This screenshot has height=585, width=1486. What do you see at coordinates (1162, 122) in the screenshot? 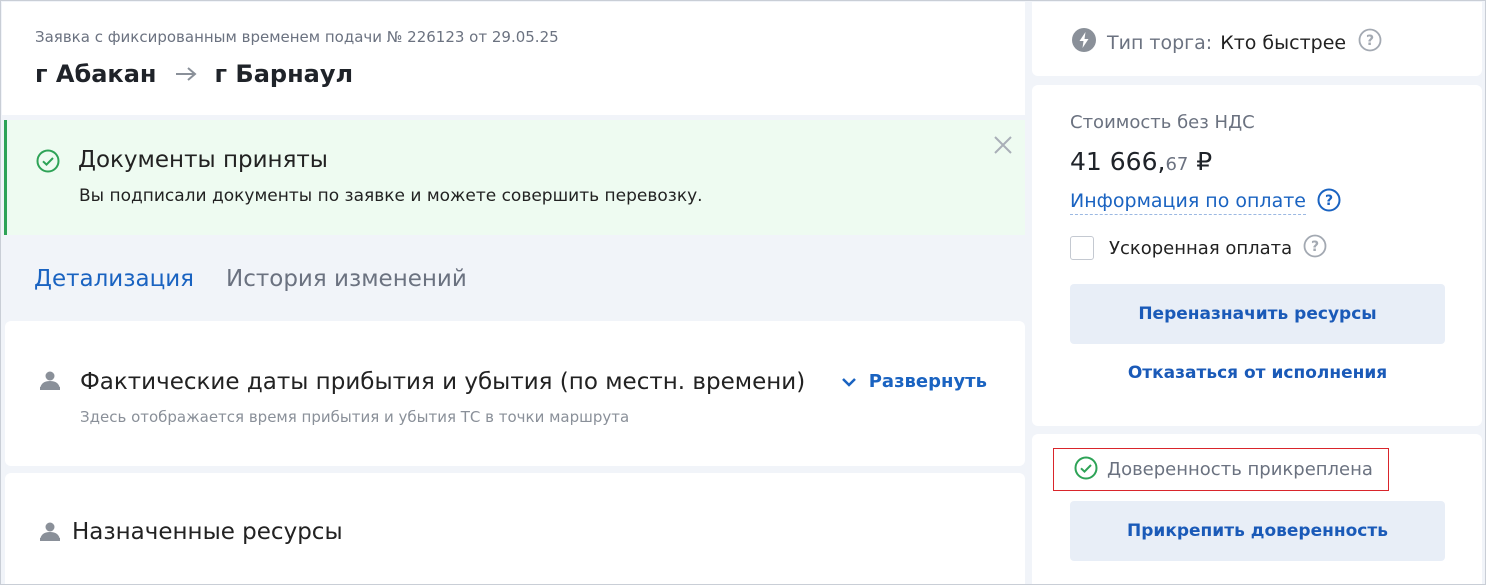
I see `price-label: Стоимость без НДС` at bounding box center [1162, 122].